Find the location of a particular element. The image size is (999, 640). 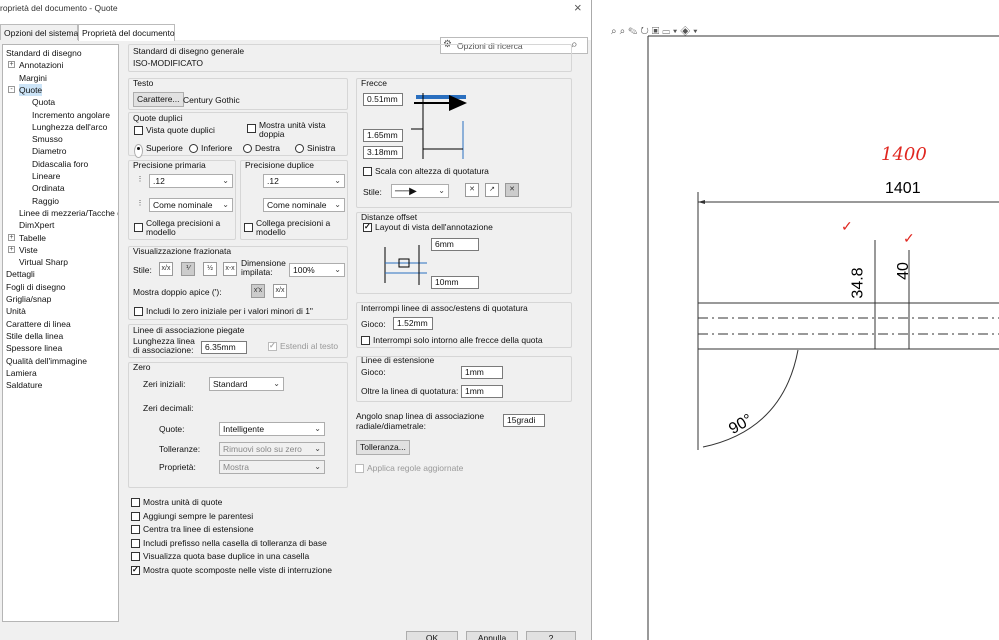

arrow-size-3-input: 3.18mm is located at coordinates (383, 152).